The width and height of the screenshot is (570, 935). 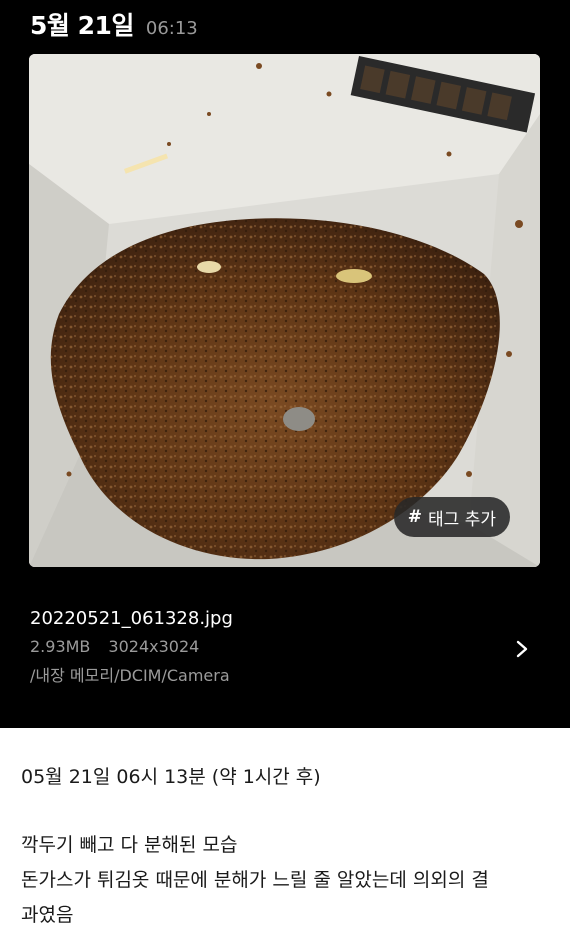 I want to click on note-body-line-1: 깍두기 빼고 다 분해된 모습, so click(x=129, y=845).